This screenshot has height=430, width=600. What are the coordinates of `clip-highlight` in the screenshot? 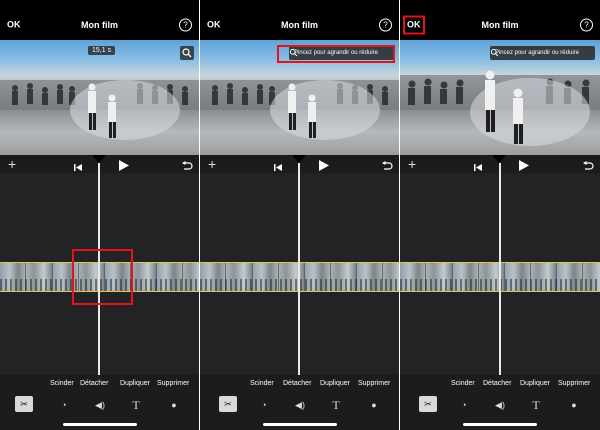 It's located at (102, 277).